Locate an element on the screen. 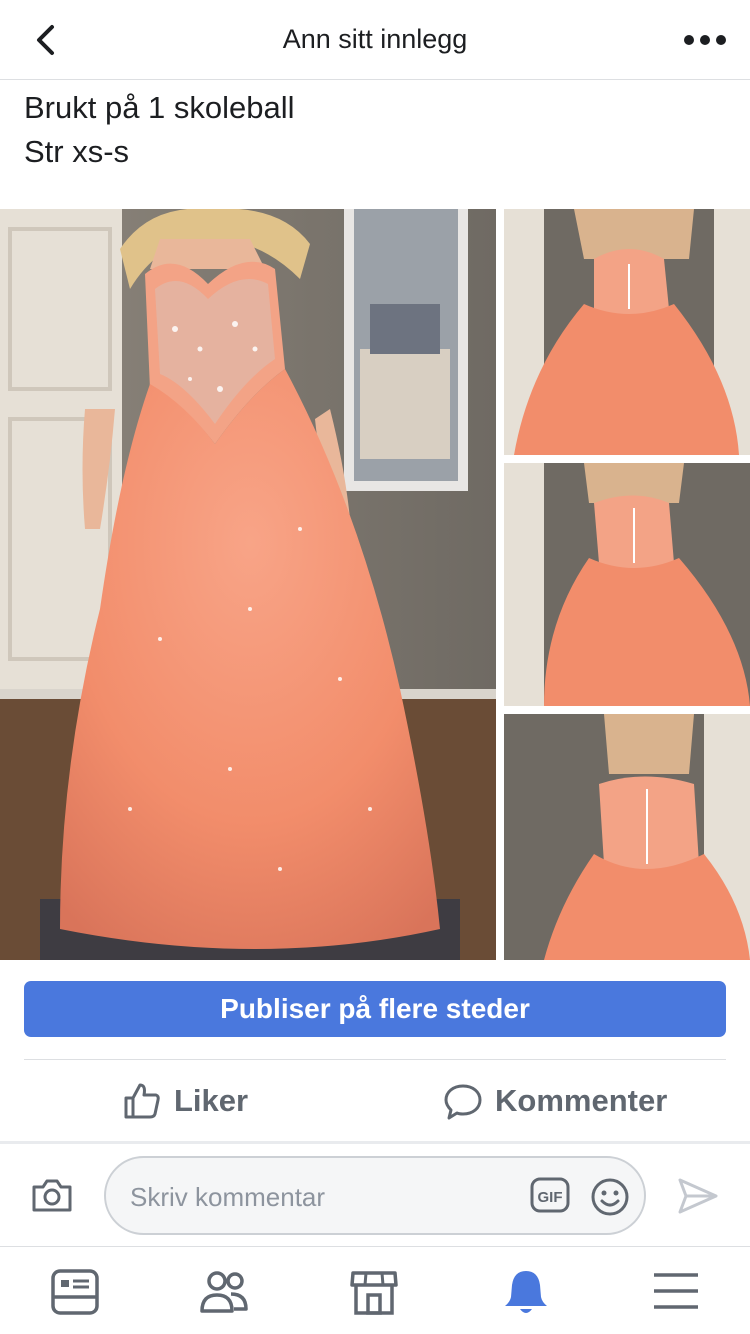  page-title: Ann sitt innlegg is located at coordinates (375, 39).